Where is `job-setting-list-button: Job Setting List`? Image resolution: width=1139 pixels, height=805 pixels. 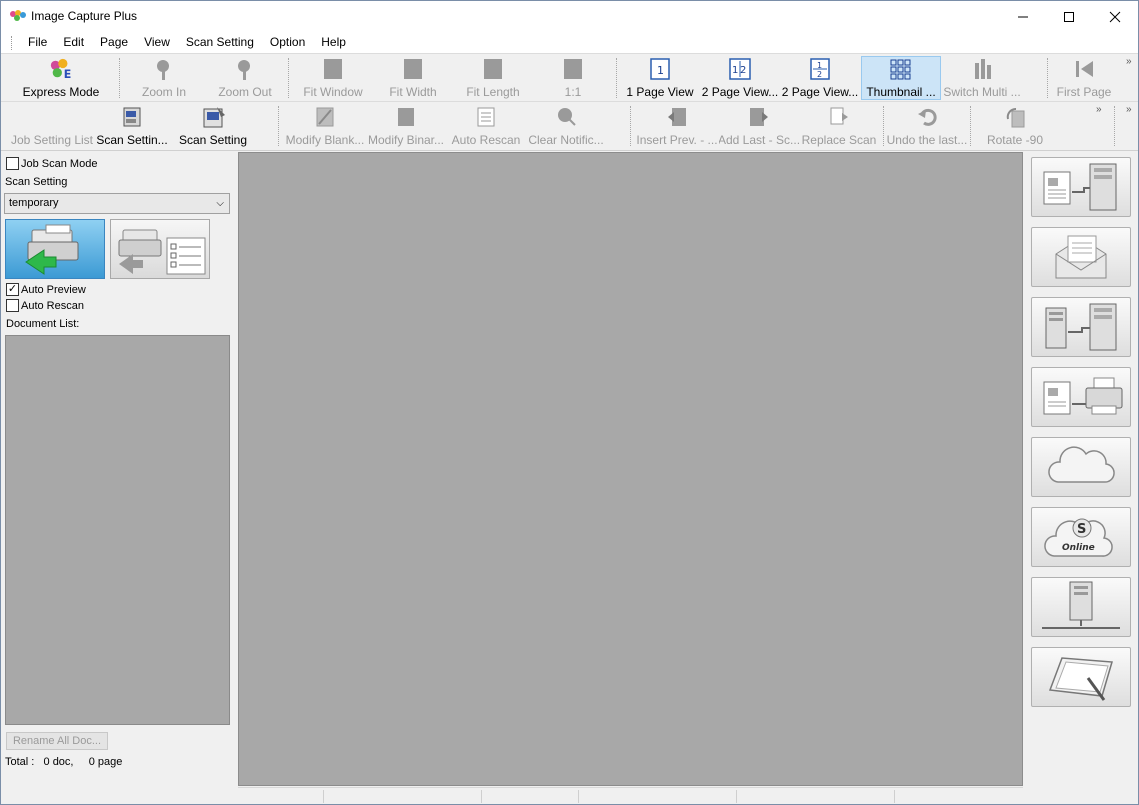
job-setting-list-button: Job Setting List is located at coordinates (52, 126).